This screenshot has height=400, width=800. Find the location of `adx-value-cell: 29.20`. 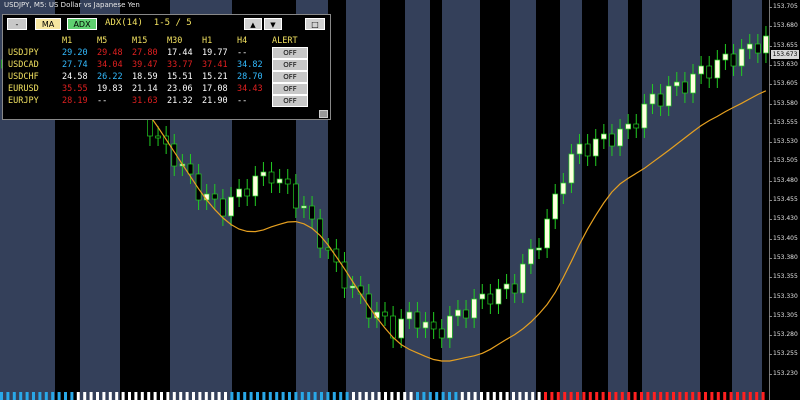

adx-value-cell: 29.20 is located at coordinates (75, 53).